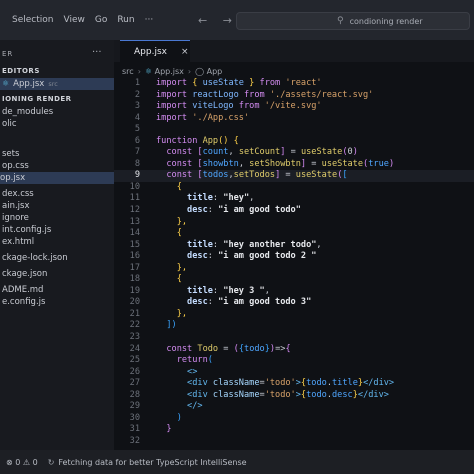 Image resolution: width=474 pixels, height=474 pixels. What do you see at coordinates (9, 124) in the screenshot?
I see `file-tree-item: olic` at bounding box center [9, 124].